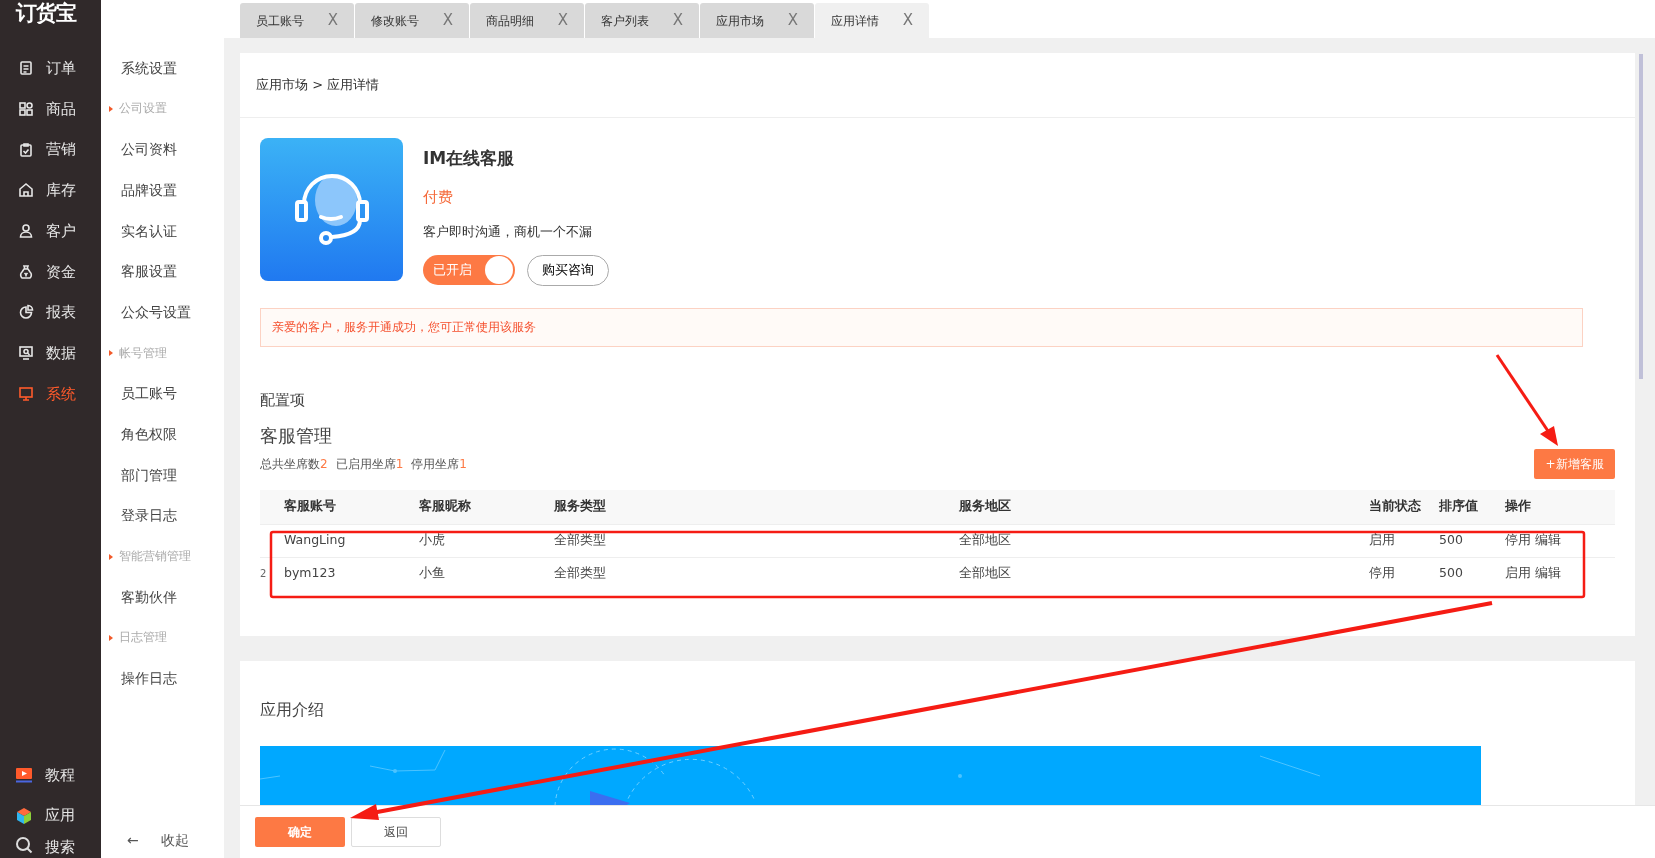 This screenshot has width=1655, height=858. I want to click on submenu-group-label: 日志管理, so click(143, 638).